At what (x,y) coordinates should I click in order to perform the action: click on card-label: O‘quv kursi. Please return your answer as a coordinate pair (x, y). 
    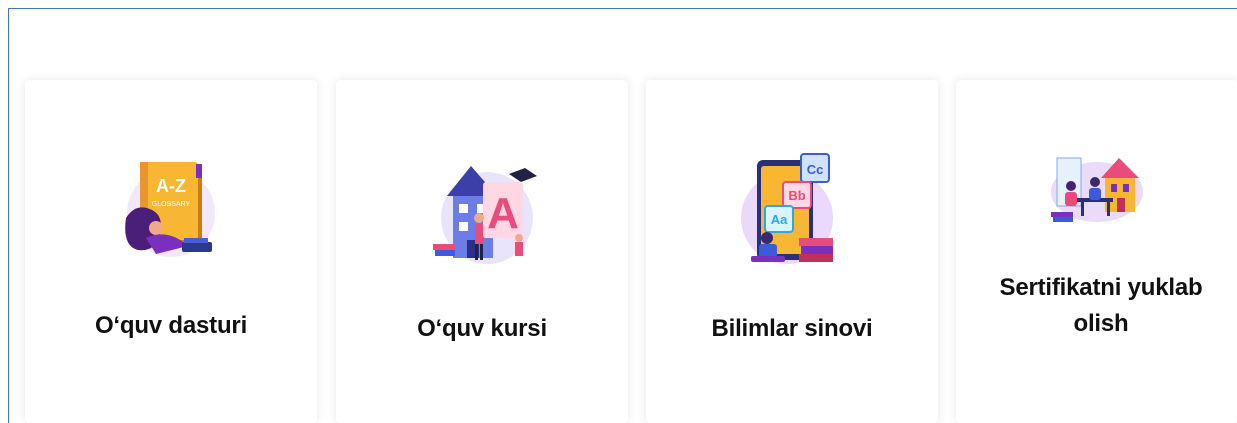
    Looking at the image, I should click on (482, 328).